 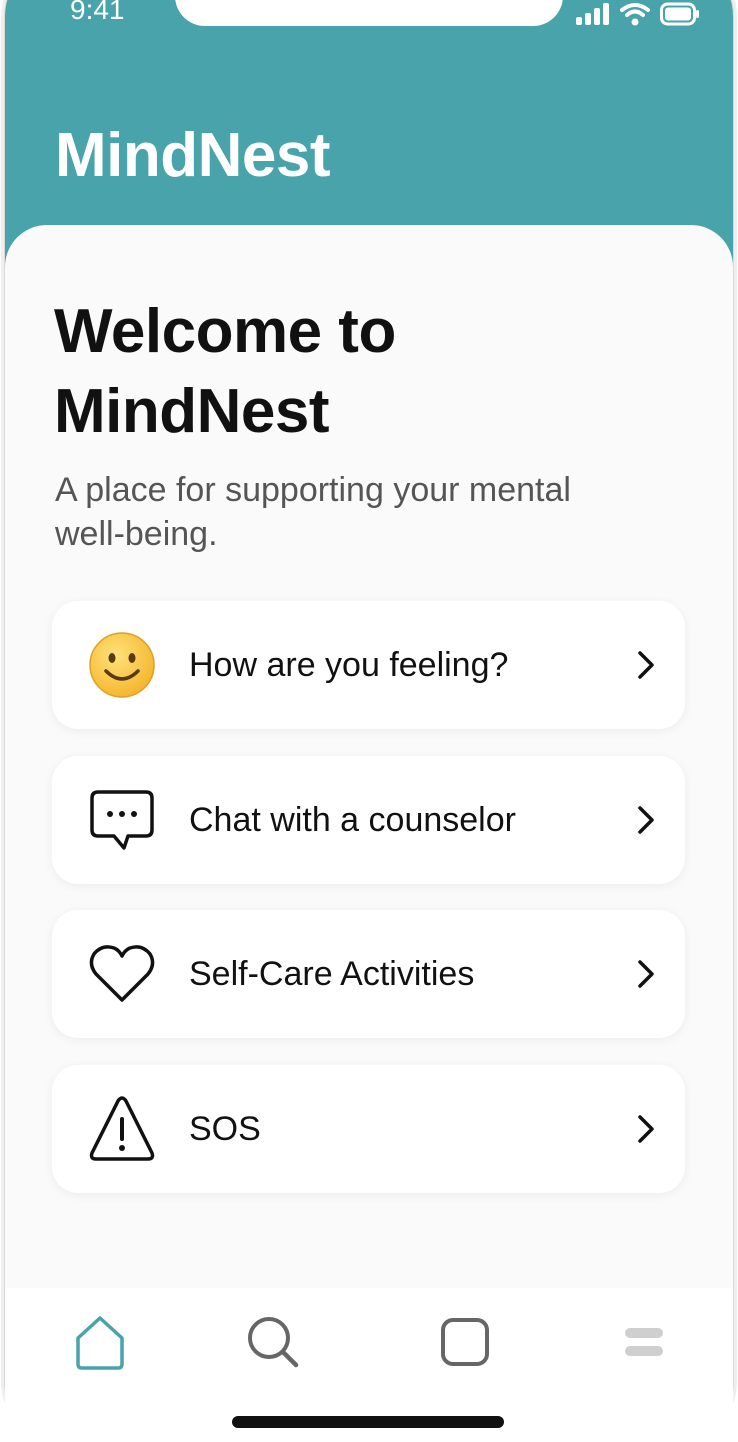 What do you see at coordinates (193, 155) in the screenshot?
I see `app-title: MindNest` at bounding box center [193, 155].